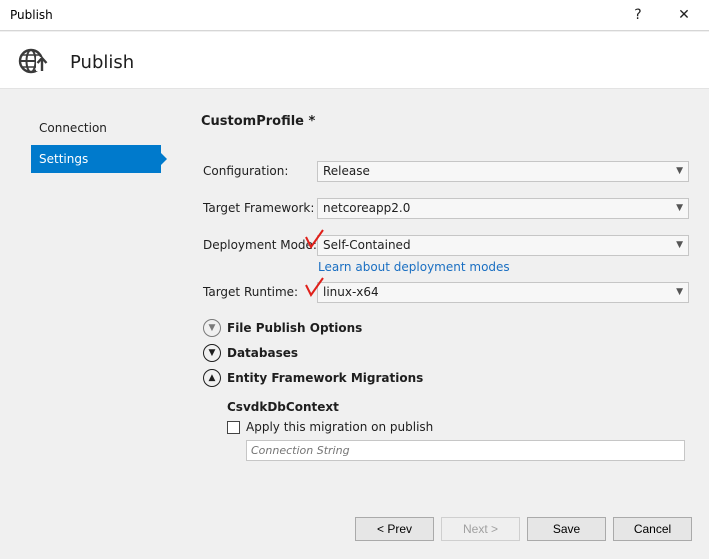 This screenshot has height=559, width=709. Describe the element at coordinates (31, 15) in the screenshot. I see `window-title: Publish` at that location.